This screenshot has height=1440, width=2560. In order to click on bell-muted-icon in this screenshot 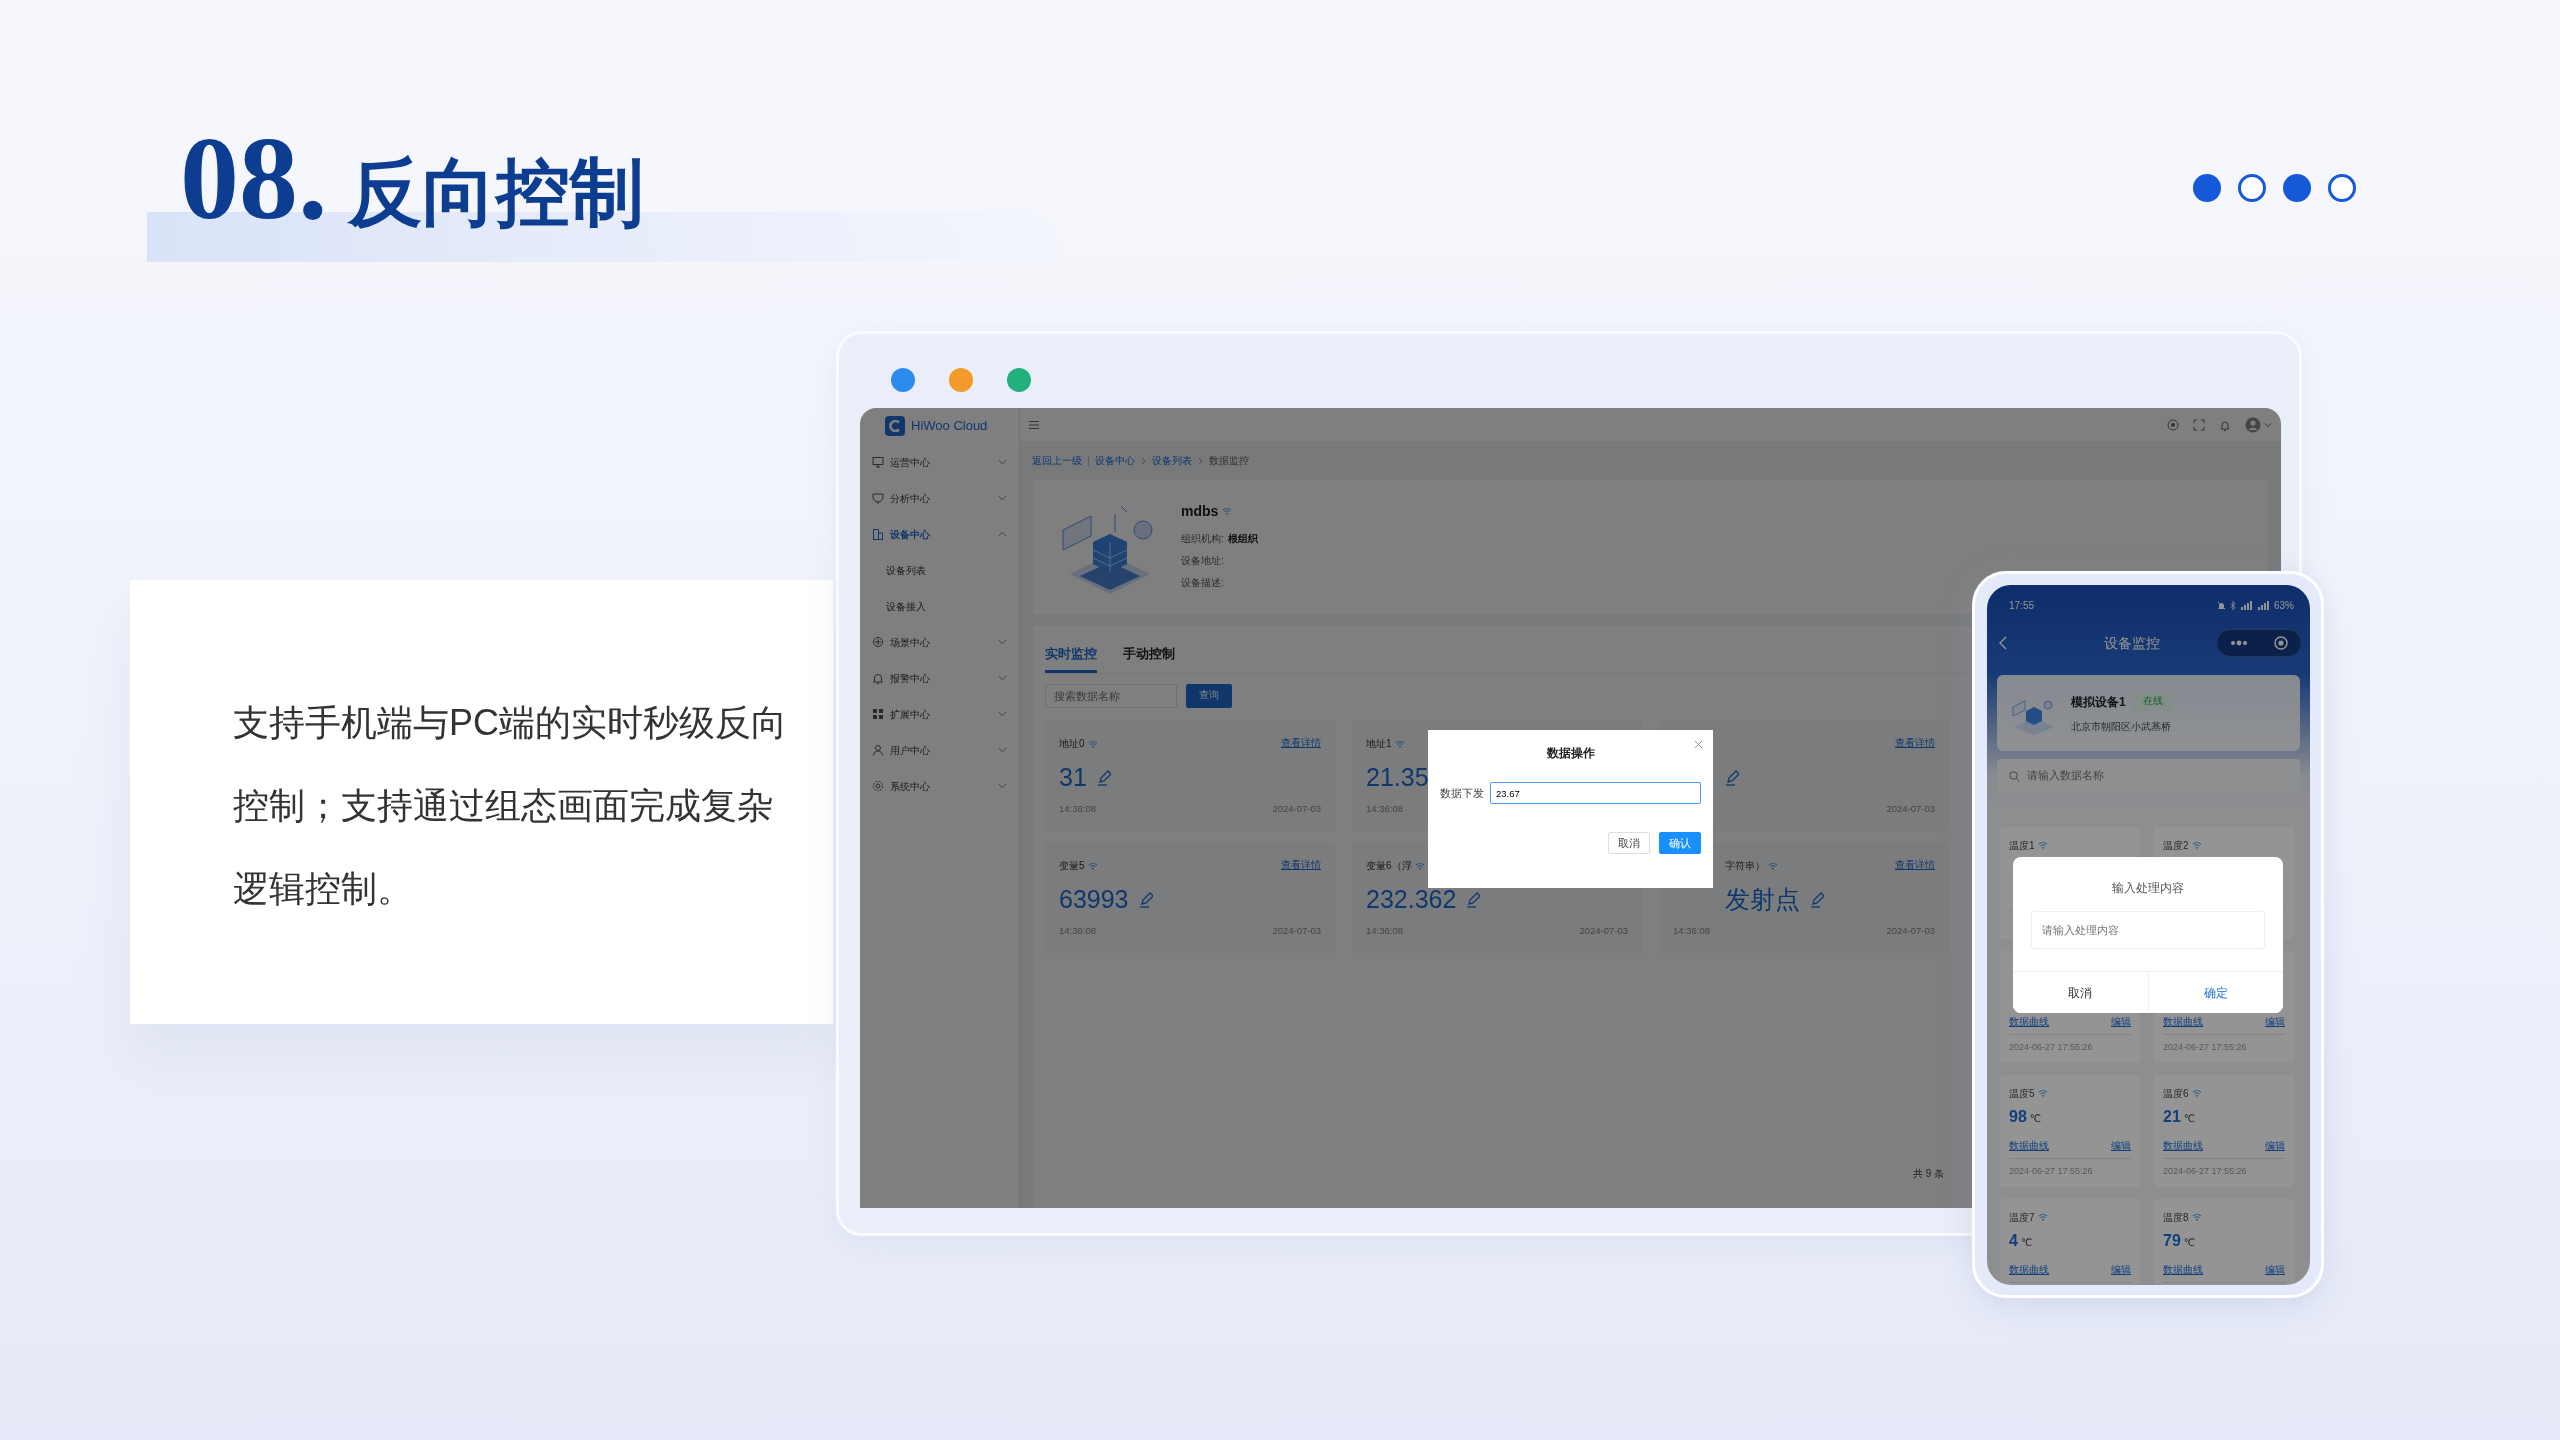, I will do `click(2221, 605)`.